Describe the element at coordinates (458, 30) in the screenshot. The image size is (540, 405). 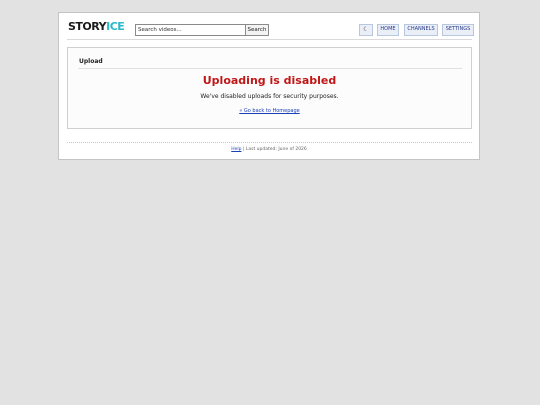
I see `nav-settings-button: SETTINGS` at that location.